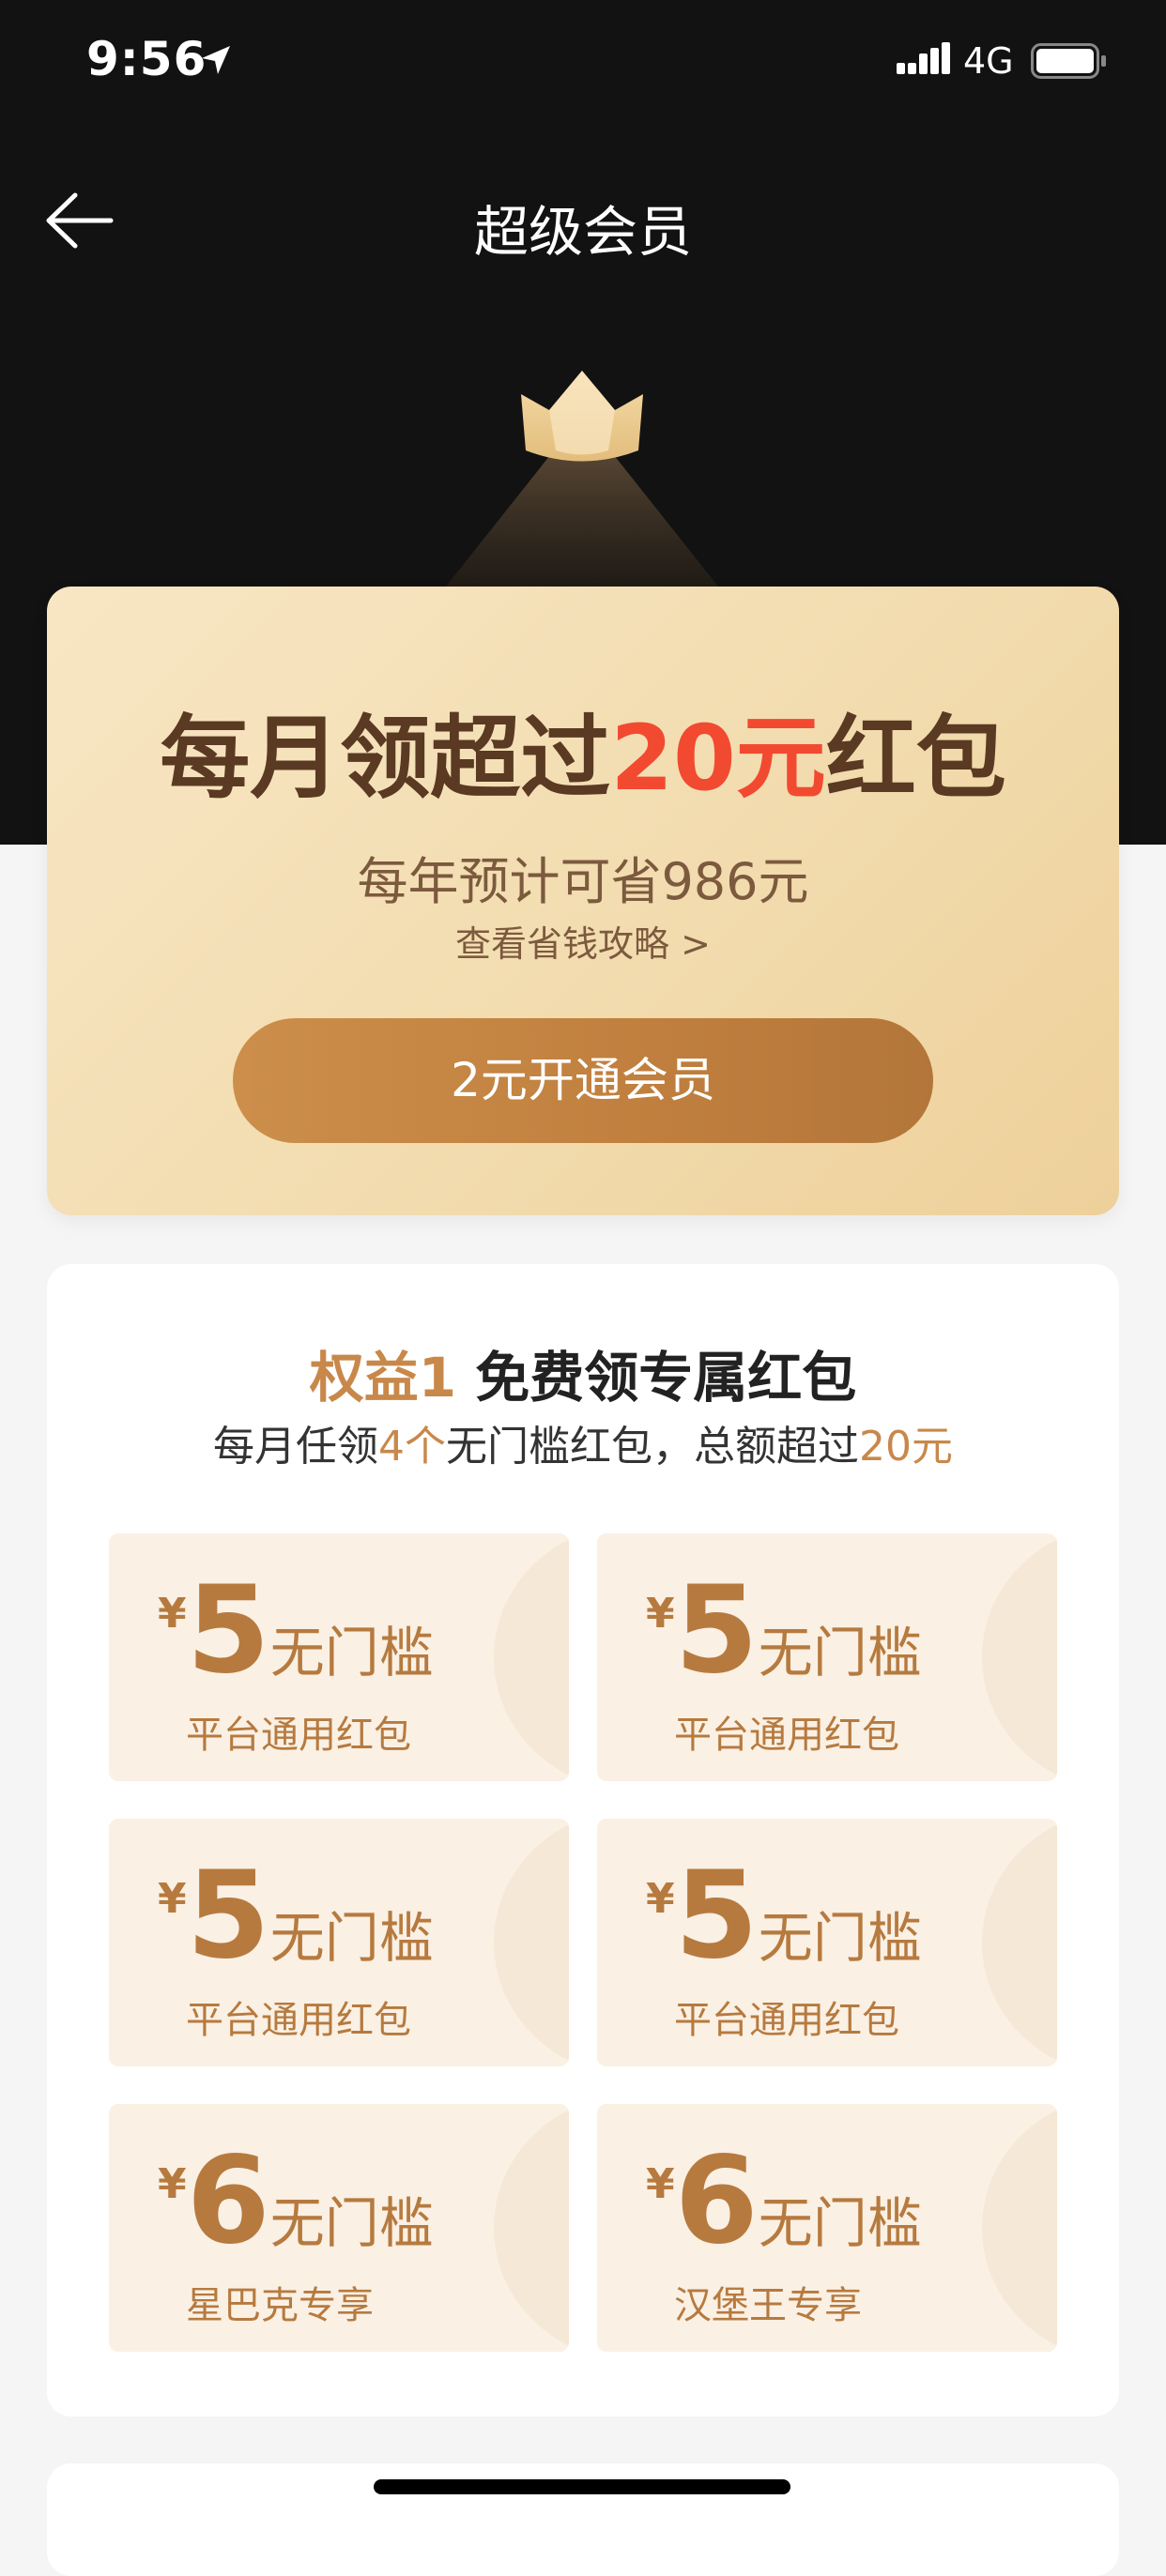  What do you see at coordinates (718, 758) in the screenshot?
I see `hero-headline-amount: 20元` at bounding box center [718, 758].